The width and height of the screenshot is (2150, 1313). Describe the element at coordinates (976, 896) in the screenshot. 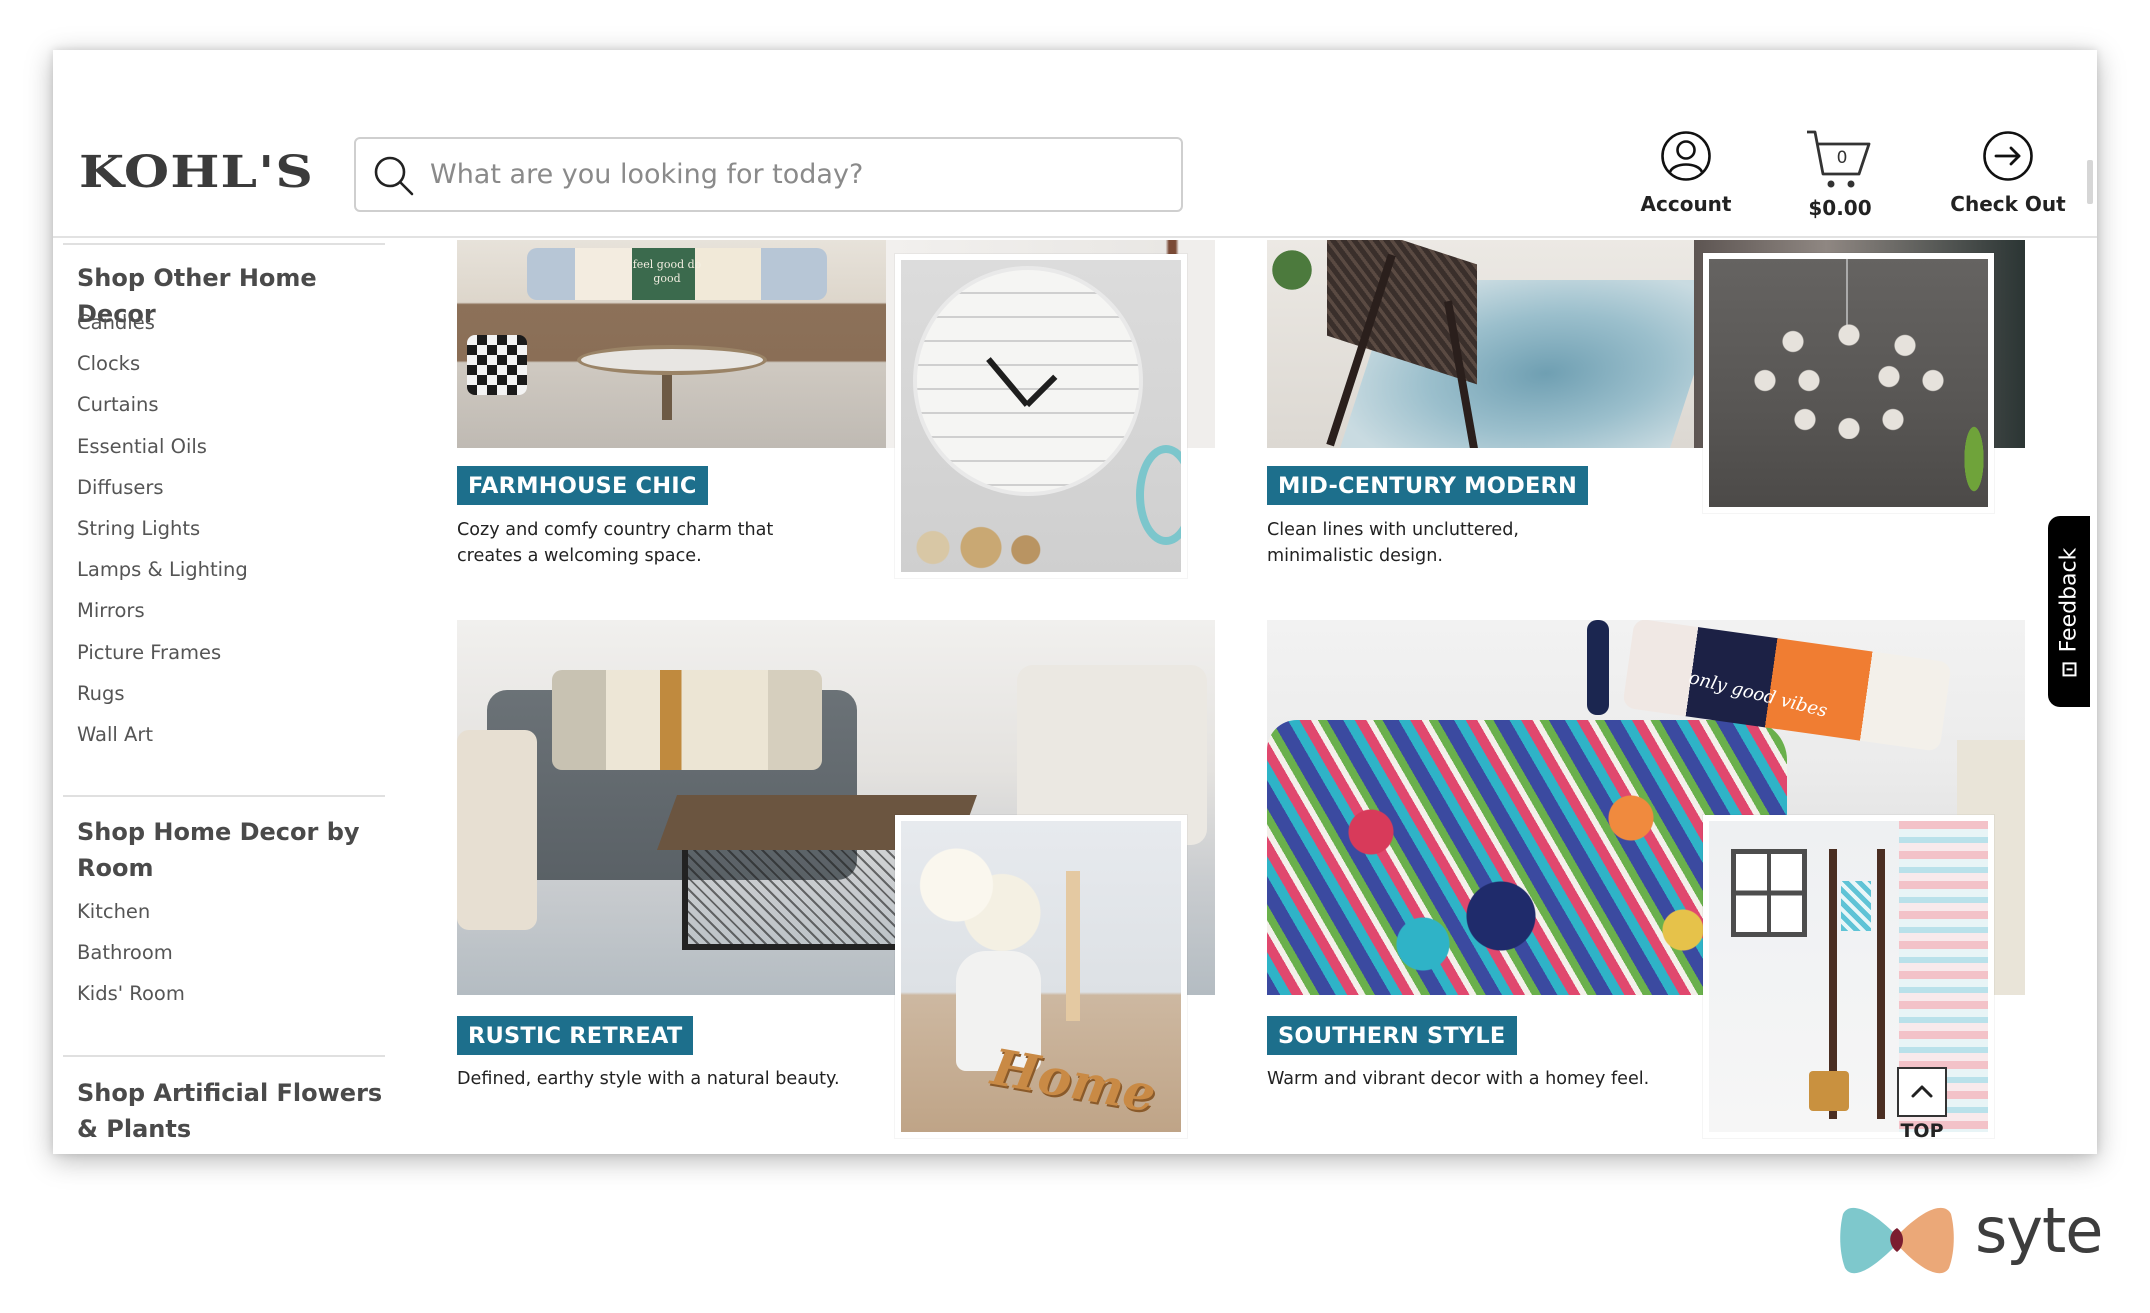

I see `white-flowers` at that location.